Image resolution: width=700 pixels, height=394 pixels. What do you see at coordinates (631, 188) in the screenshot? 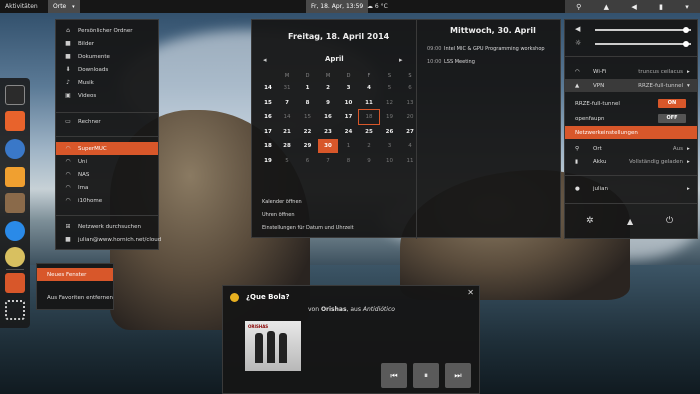
I see `user-row: ● julian ▸` at bounding box center [631, 188].